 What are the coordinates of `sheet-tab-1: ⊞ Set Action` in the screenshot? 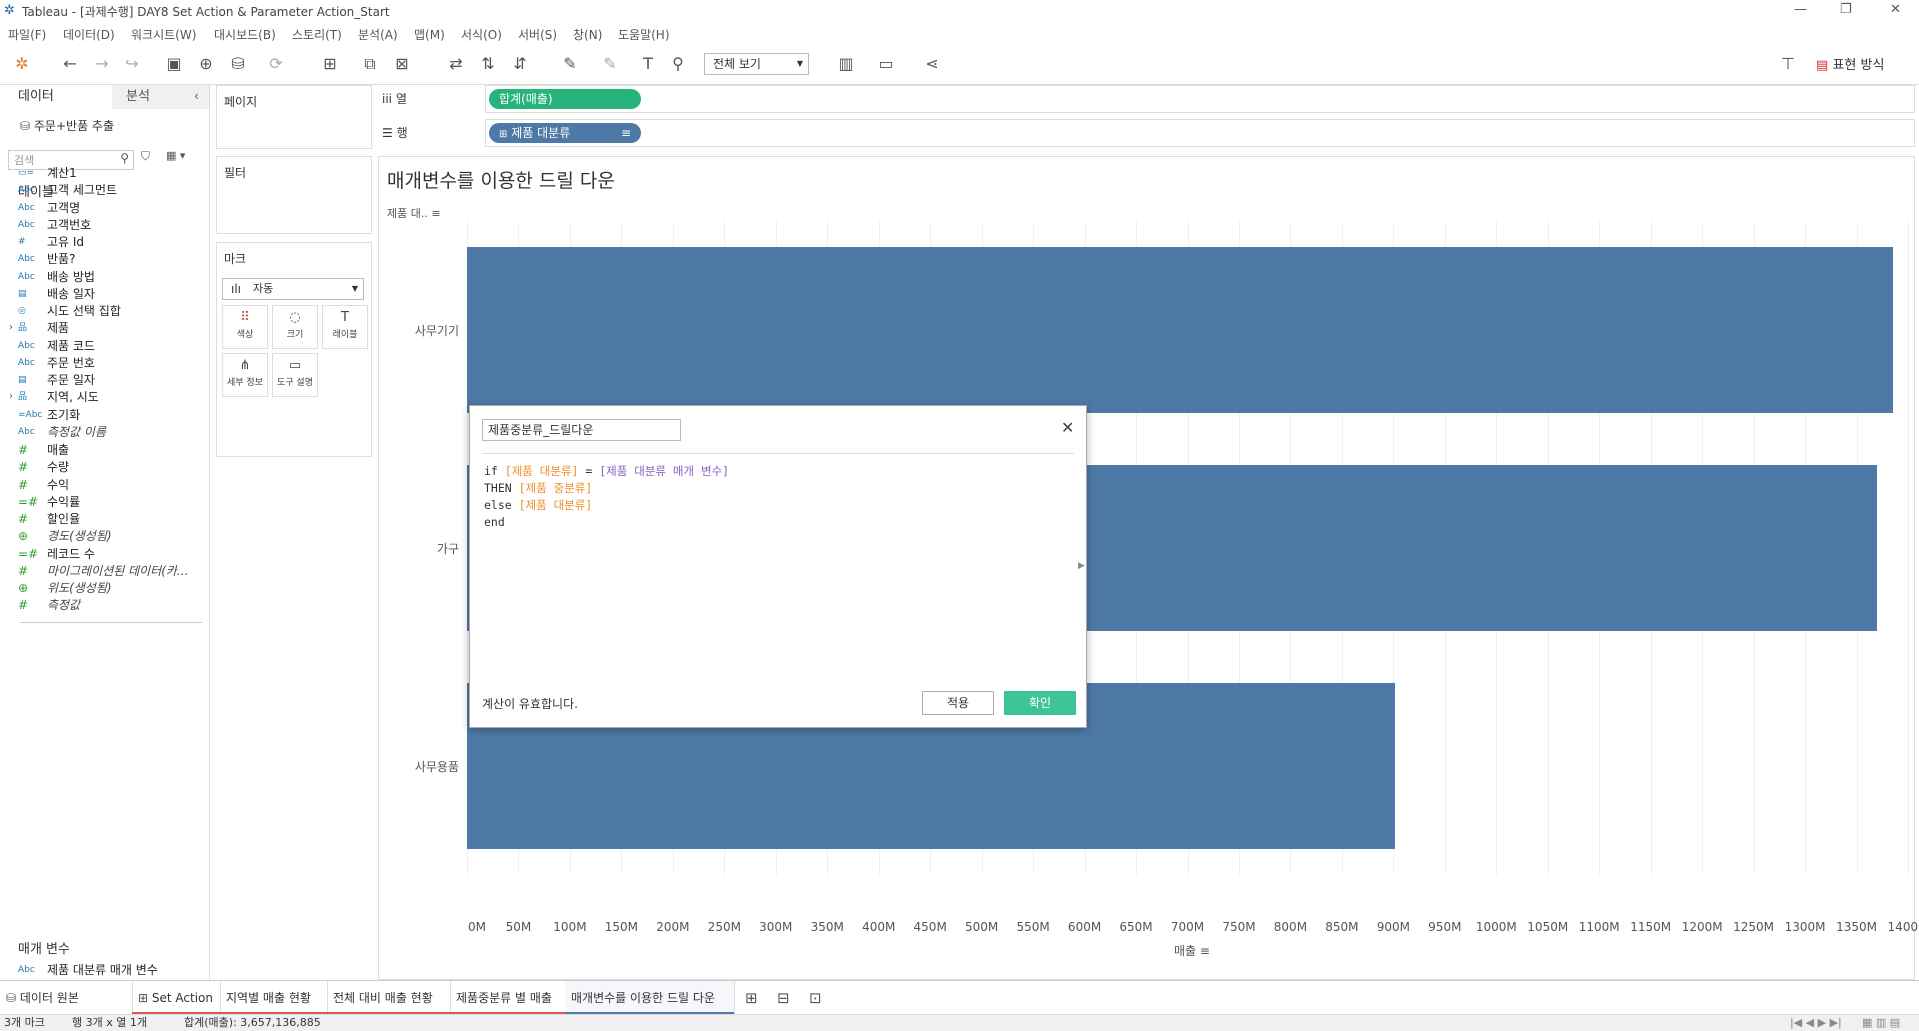 It's located at (176, 998).